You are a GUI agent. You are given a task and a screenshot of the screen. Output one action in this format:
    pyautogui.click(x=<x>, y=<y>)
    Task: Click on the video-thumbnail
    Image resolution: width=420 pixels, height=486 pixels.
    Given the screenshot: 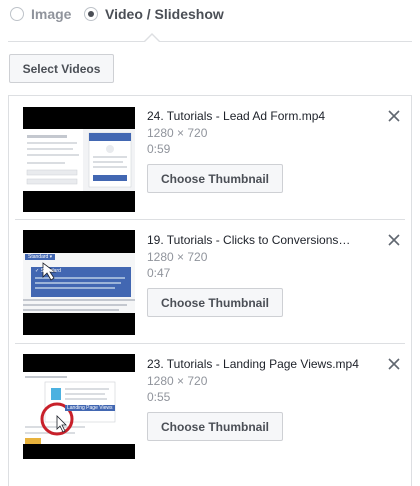 What is the action you would take?
    pyautogui.click(x=79, y=159)
    